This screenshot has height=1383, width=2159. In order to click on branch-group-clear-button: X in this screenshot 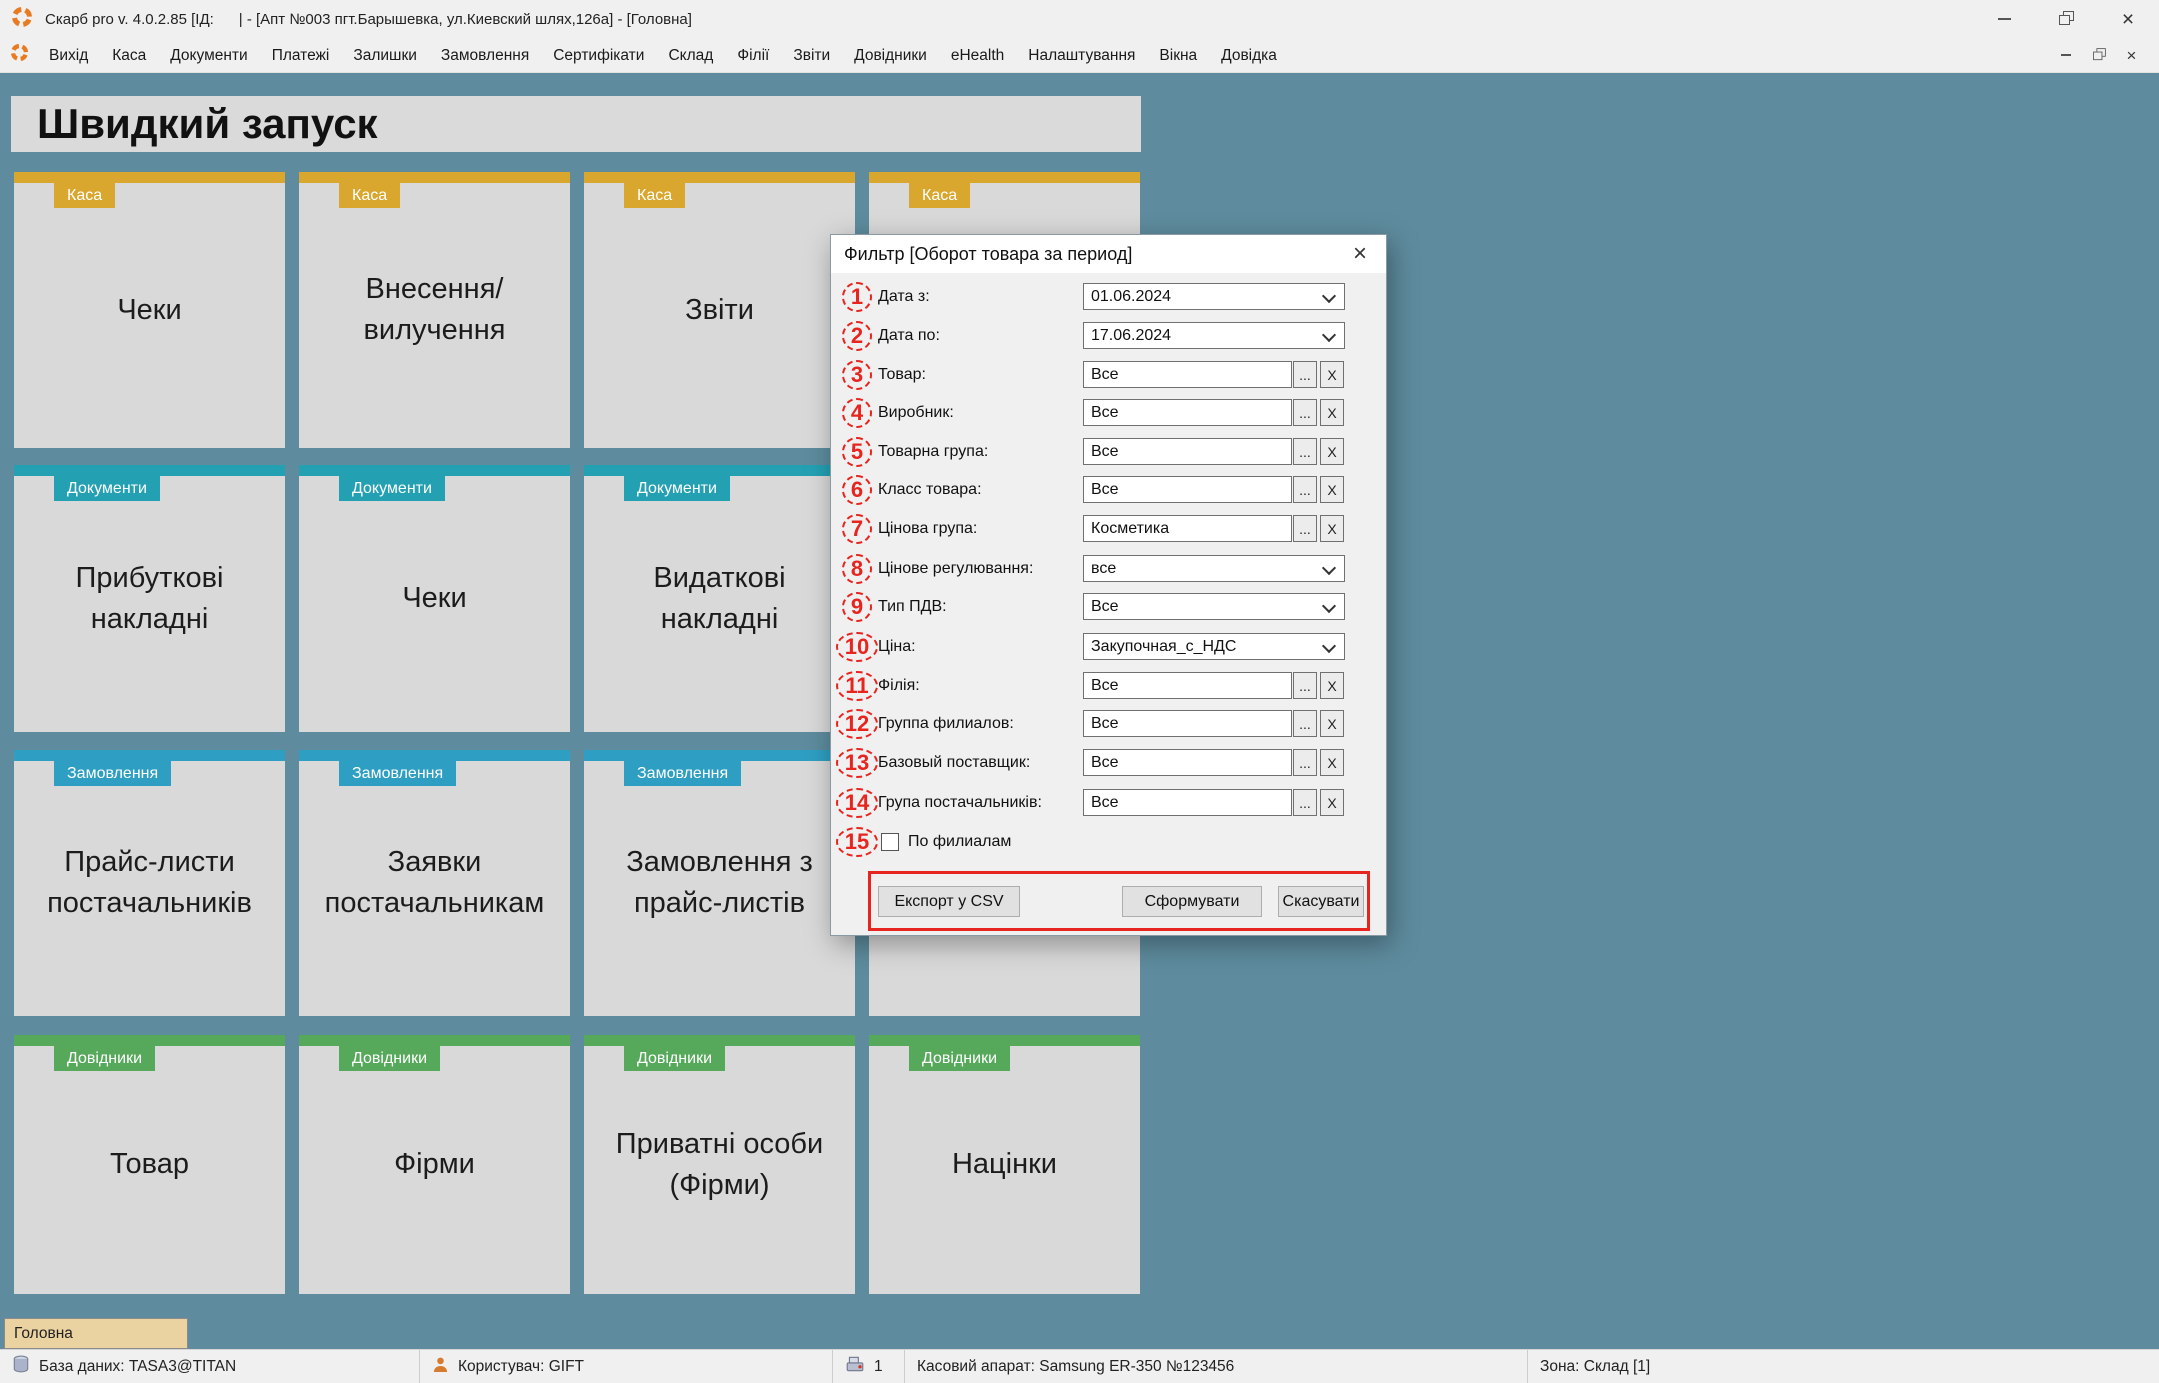, I will do `click(1332, 723)`.